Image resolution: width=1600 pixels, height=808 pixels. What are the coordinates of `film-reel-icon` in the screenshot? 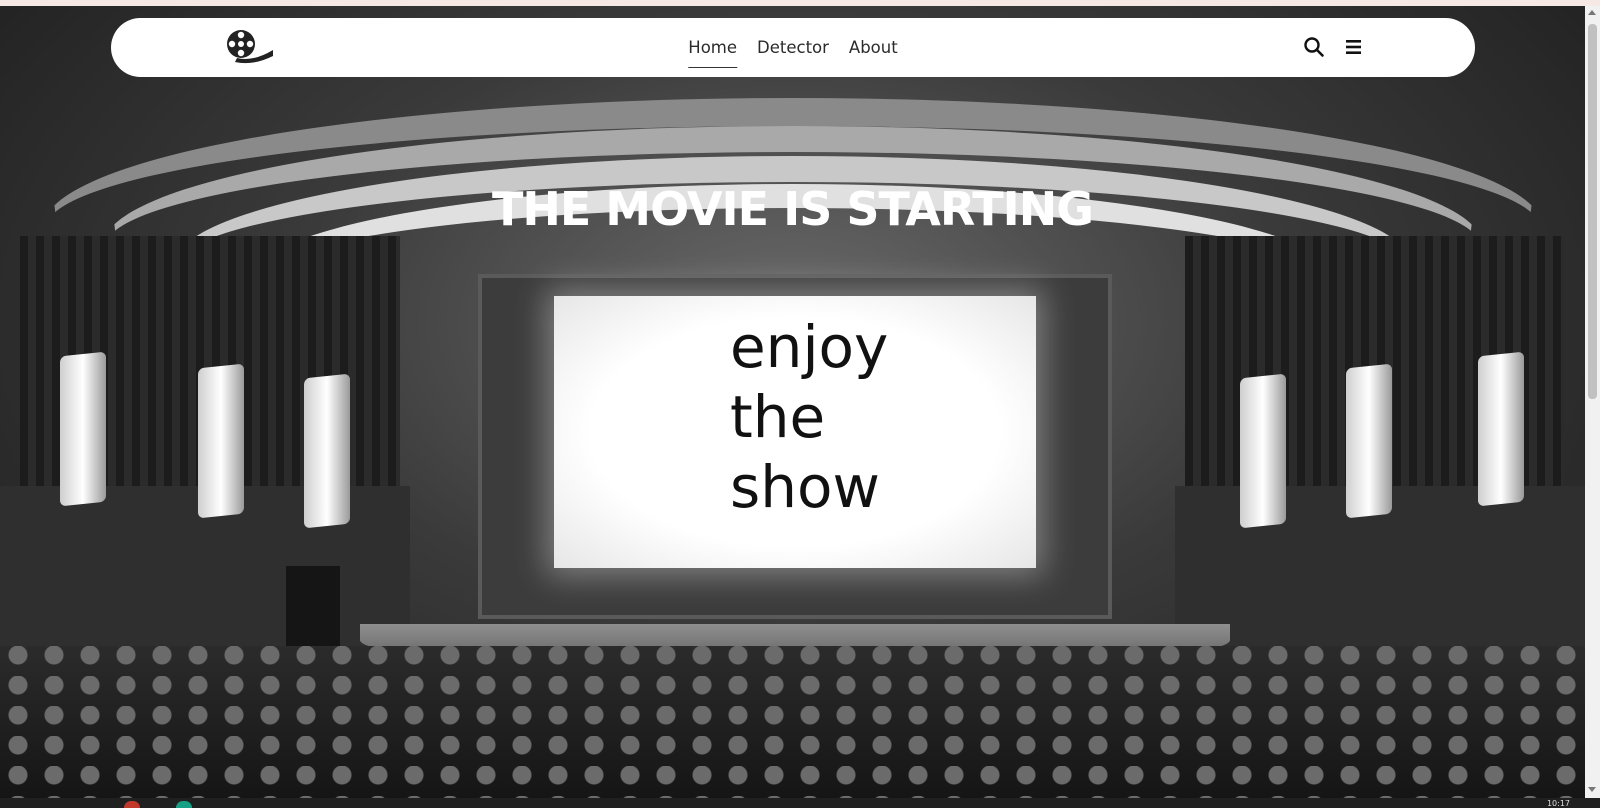 It's located at (249, 46).